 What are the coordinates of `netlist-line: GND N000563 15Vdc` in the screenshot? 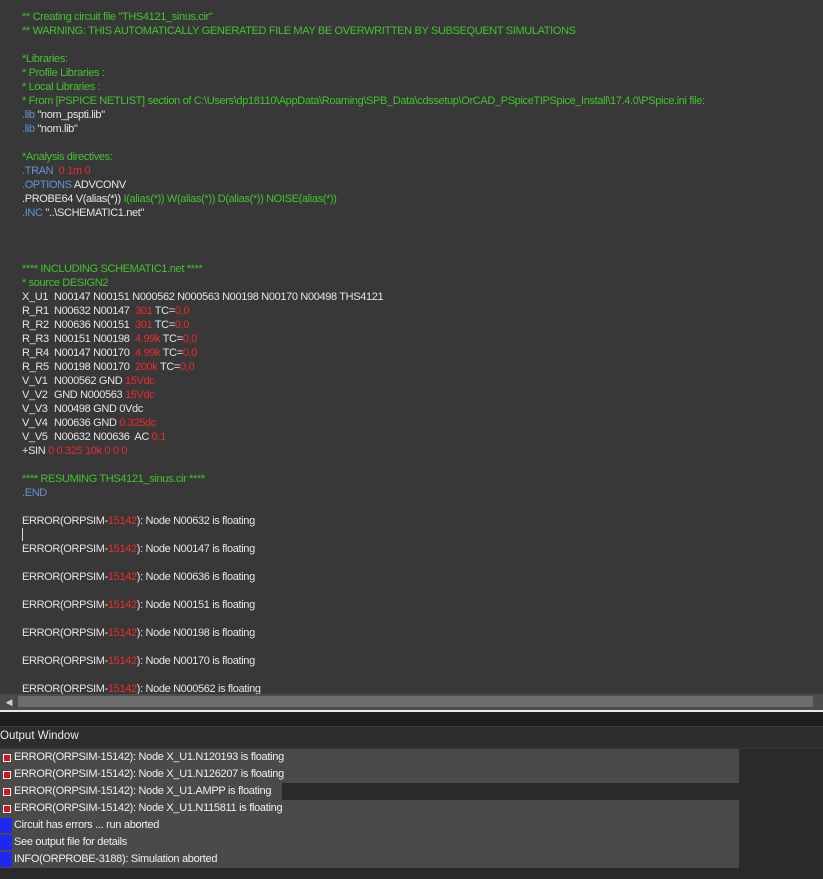 It's located at (104, 395).